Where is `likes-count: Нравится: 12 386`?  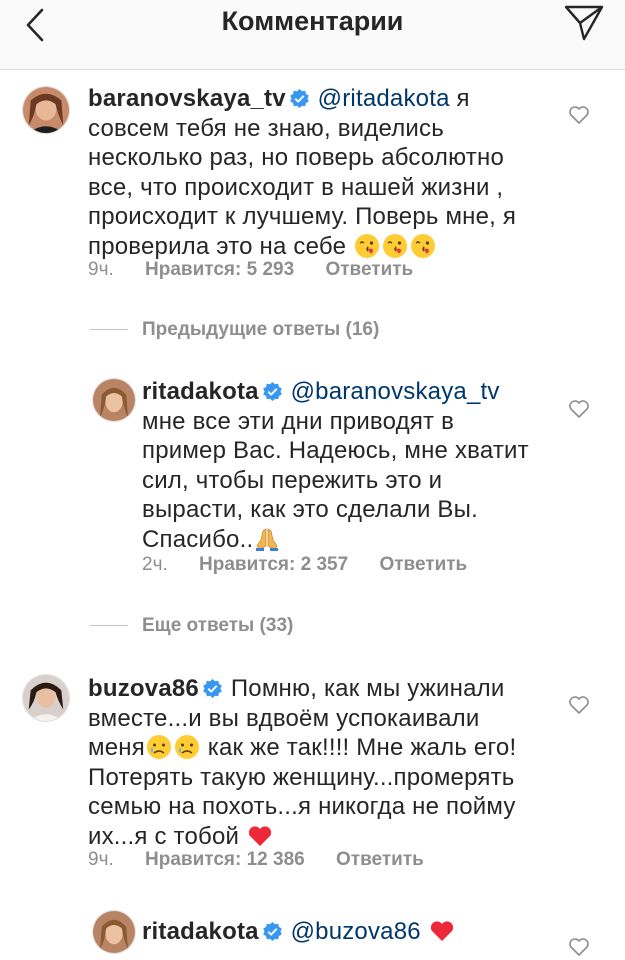
likes-count: Нравится: 12 386 is located at coordinates (225, 859).